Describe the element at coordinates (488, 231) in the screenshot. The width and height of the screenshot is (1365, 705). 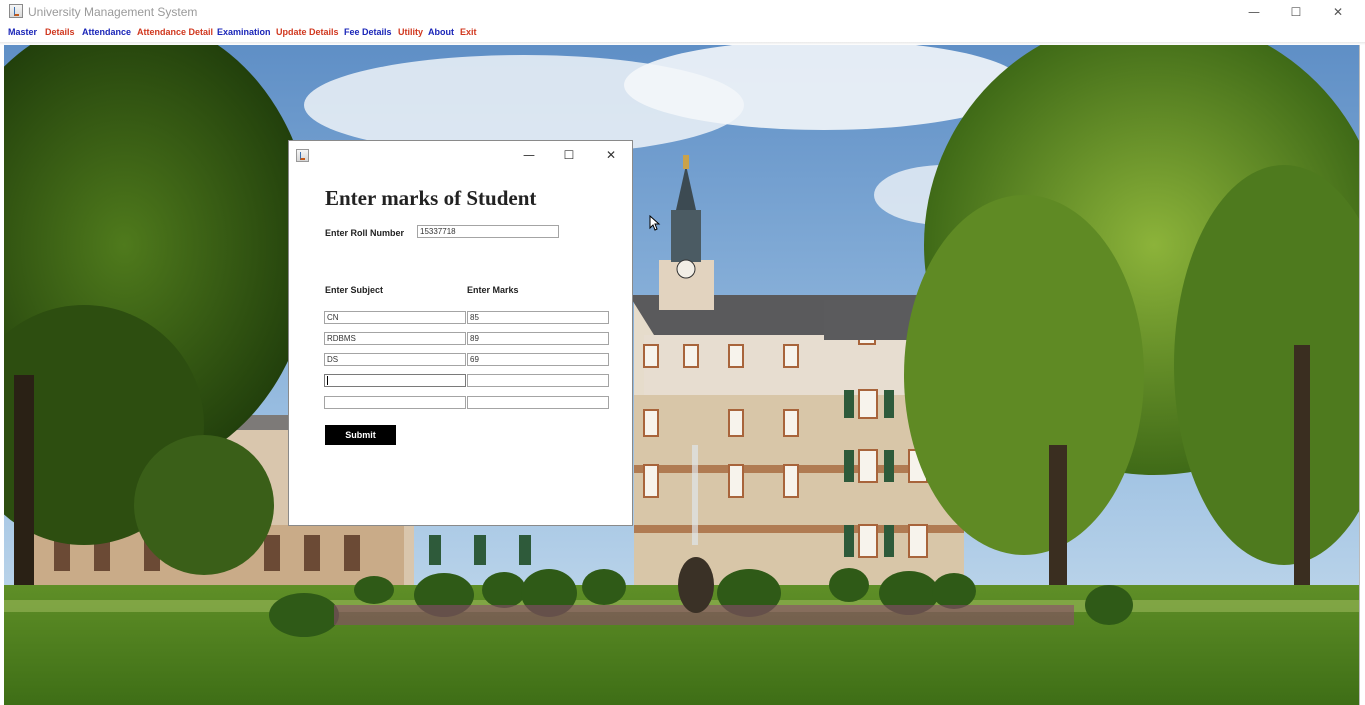
I see `roll-number-input: 15337718` at that location.